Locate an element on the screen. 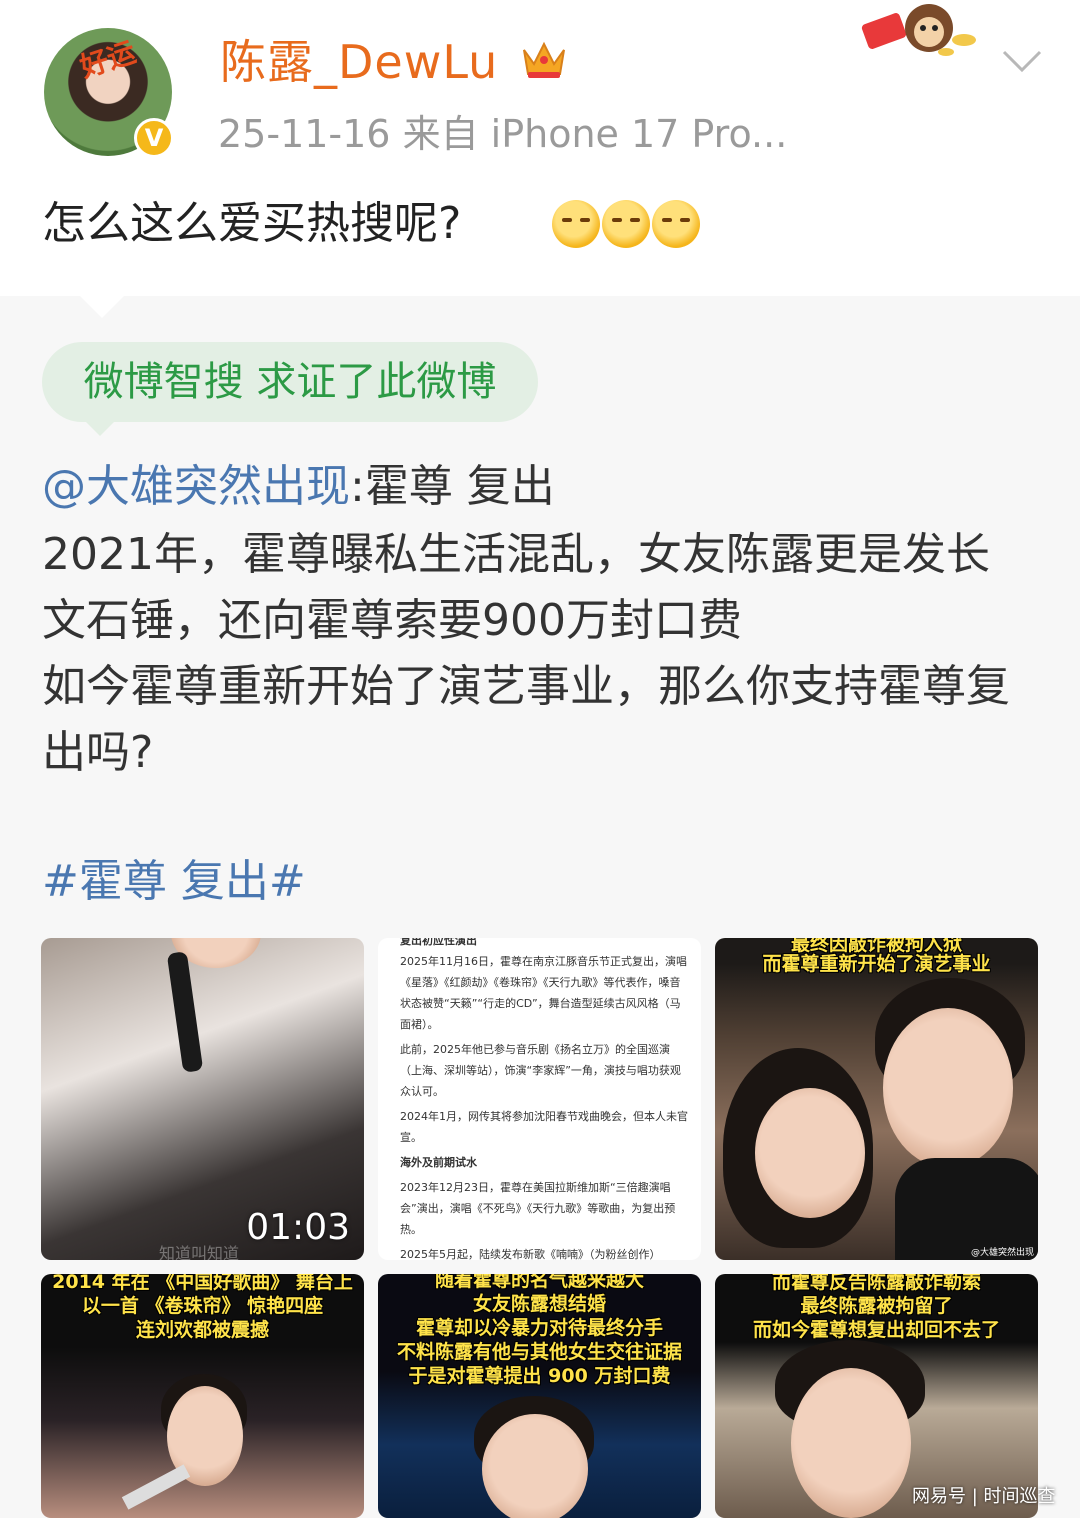  image-thumb-couple: 最终因敲诈被拘入狱 而霍尊重新开始了演艺事业 @大雄突然出现 is located at coordinates (876, 1099).